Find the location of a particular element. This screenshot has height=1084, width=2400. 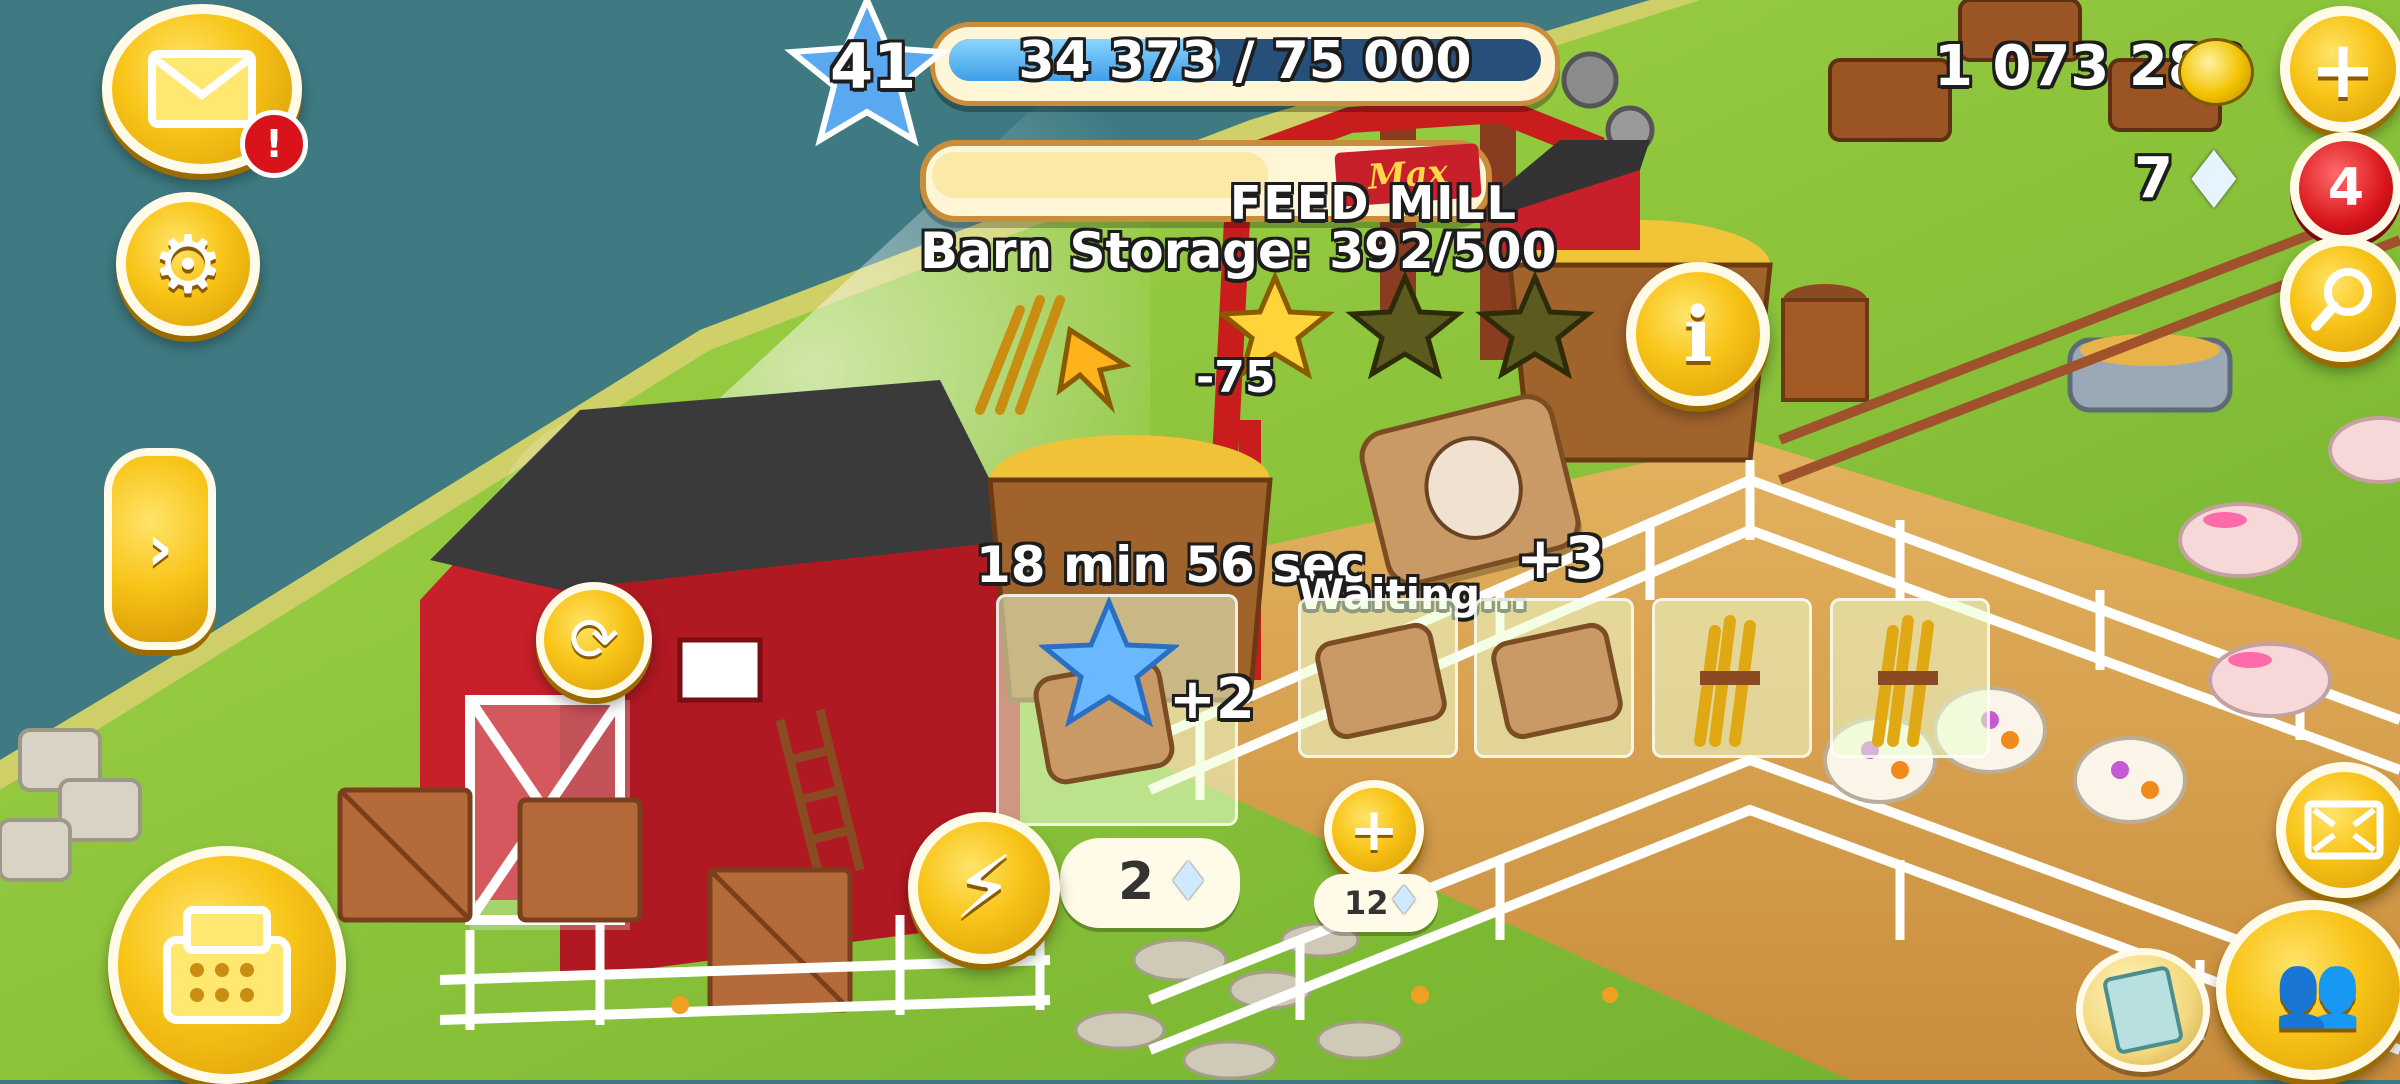

friends-button: 👥 is located at coordinates (2308, 990).